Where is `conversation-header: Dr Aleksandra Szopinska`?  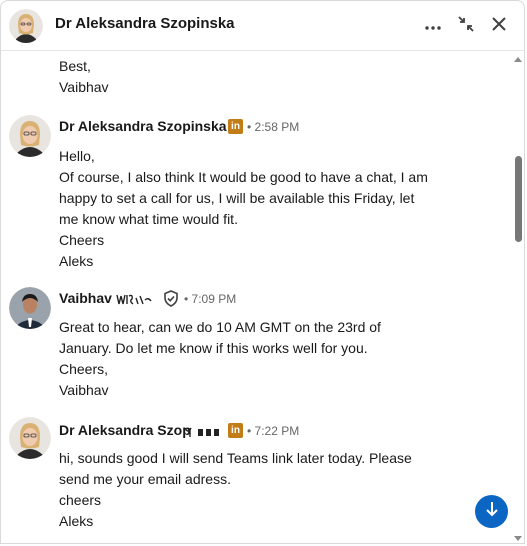 conversation-header: Dr Aleksandra Szopinska is located at coordinates (262, 26).